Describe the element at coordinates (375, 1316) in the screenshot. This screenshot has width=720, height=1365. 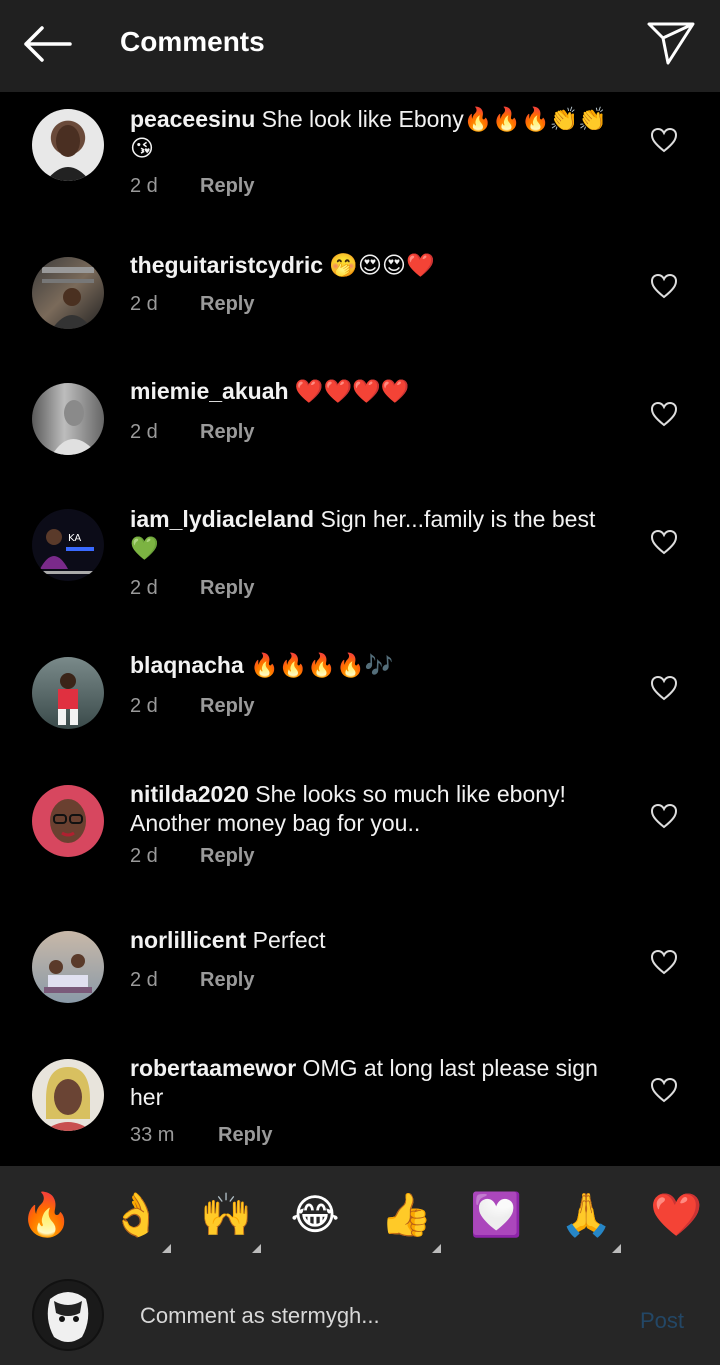
I see `comment-input` at that location.